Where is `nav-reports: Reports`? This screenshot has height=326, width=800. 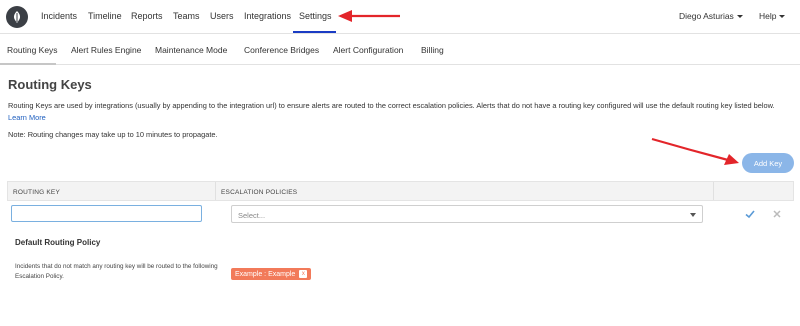
nav-reports: Reports is located at coordinates (147, 16).